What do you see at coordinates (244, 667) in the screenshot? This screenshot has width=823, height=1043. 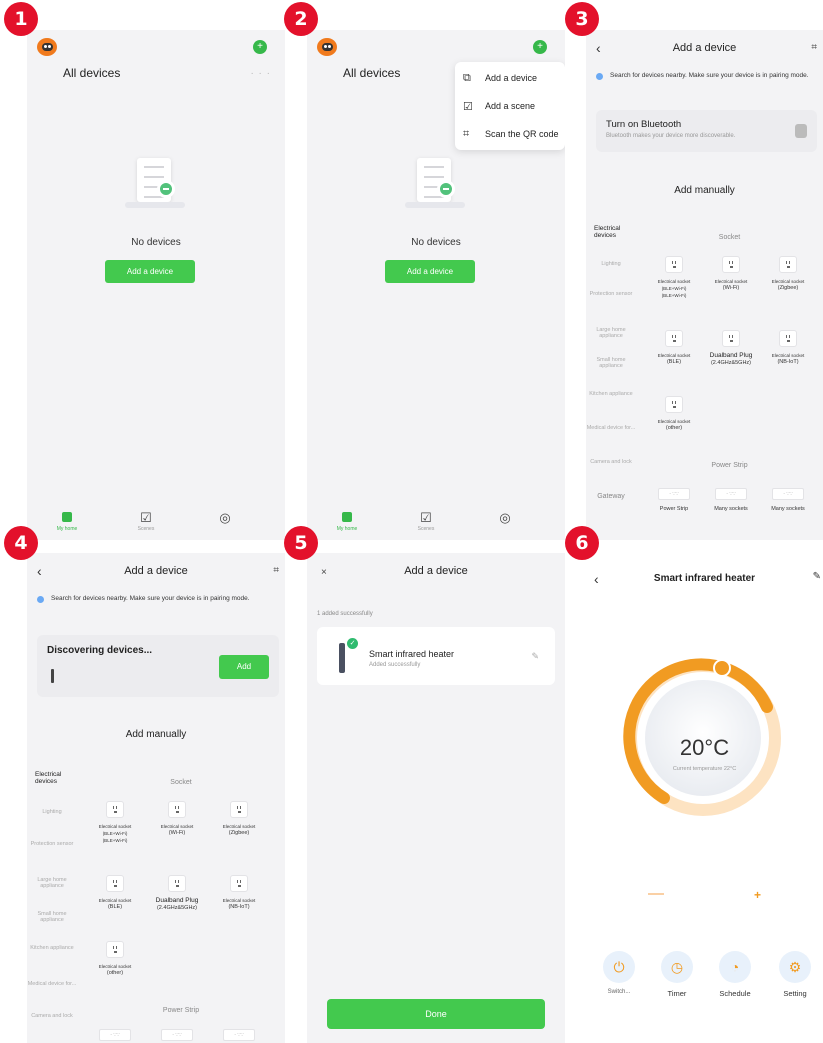 I see `discovery-add-button: Add` at bounding box center [244, 667].